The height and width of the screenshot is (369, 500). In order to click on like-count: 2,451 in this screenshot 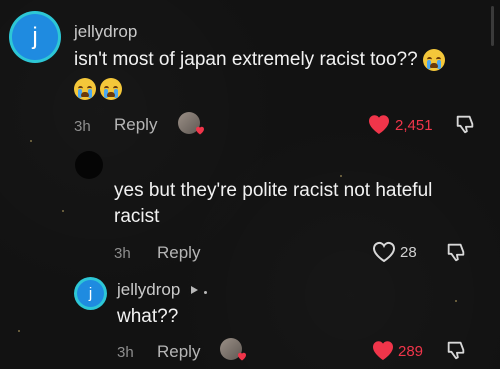, I will do `click(414, 125)`.